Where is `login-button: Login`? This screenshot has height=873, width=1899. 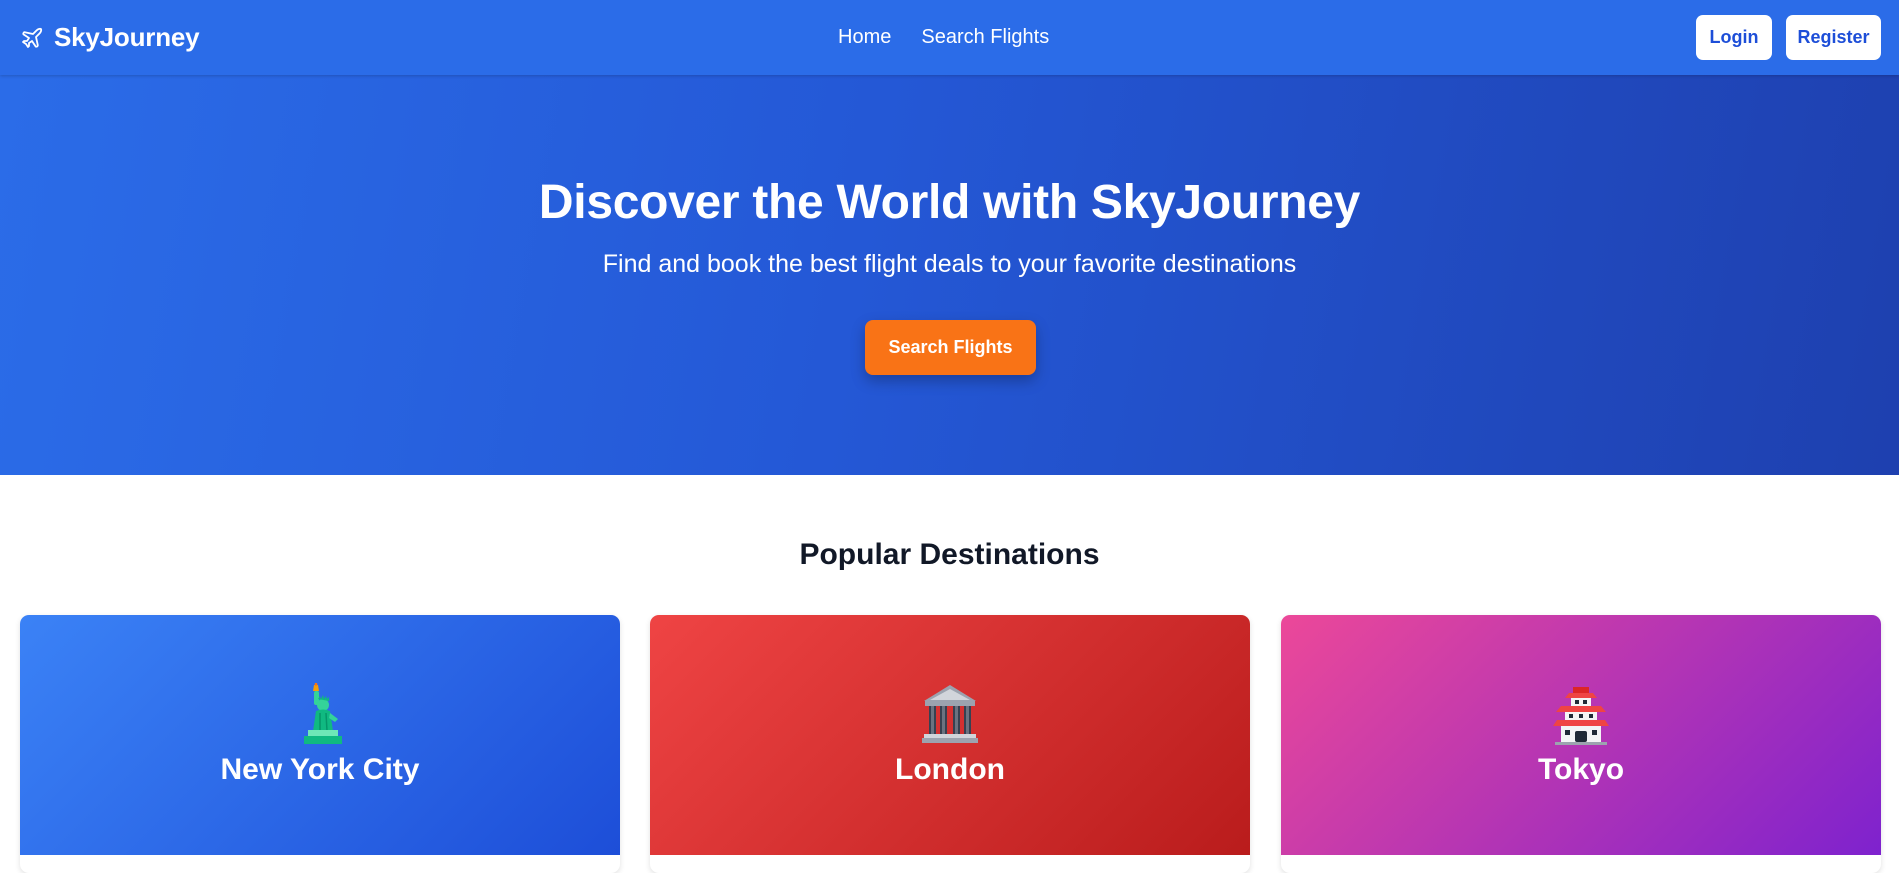 login-button: Login is located at coordinates (1734, 37).